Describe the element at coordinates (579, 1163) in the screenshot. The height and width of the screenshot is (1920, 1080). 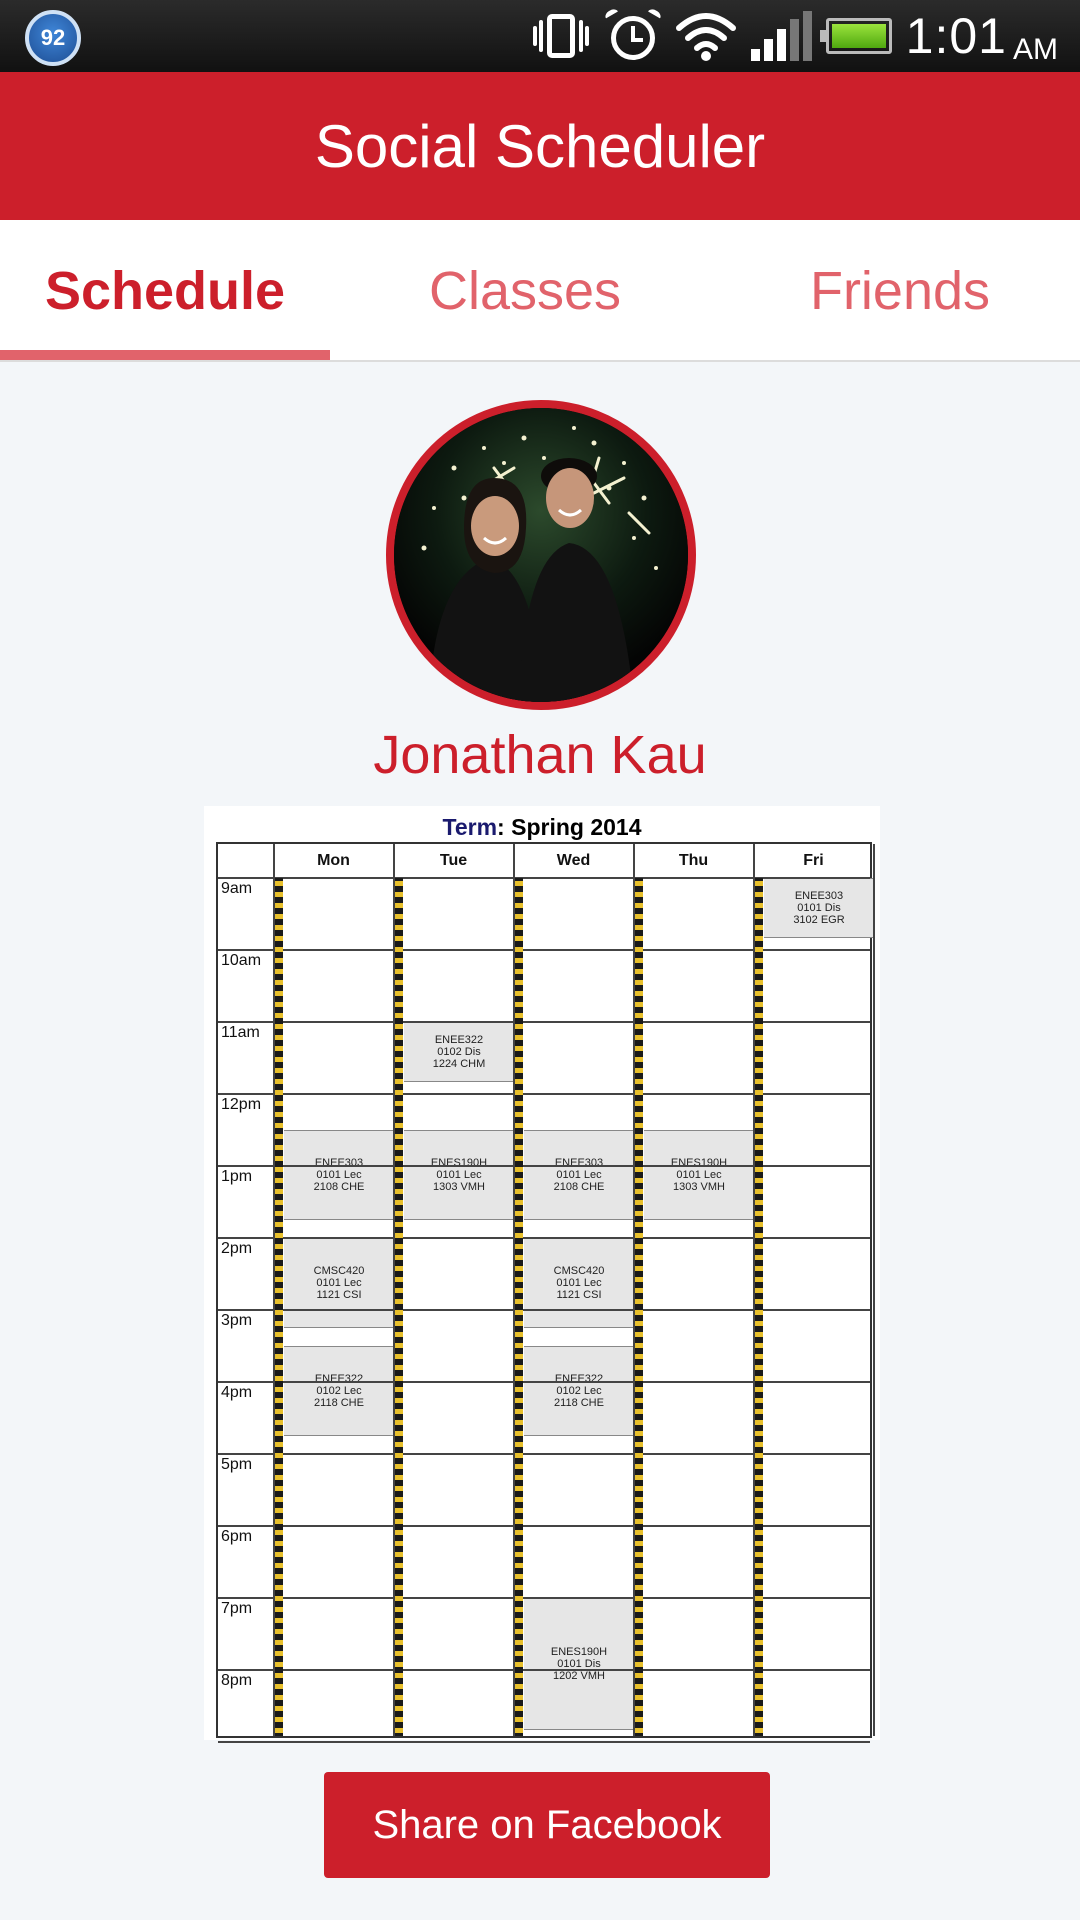
I see `class-block-line: ENEE303` at that location.